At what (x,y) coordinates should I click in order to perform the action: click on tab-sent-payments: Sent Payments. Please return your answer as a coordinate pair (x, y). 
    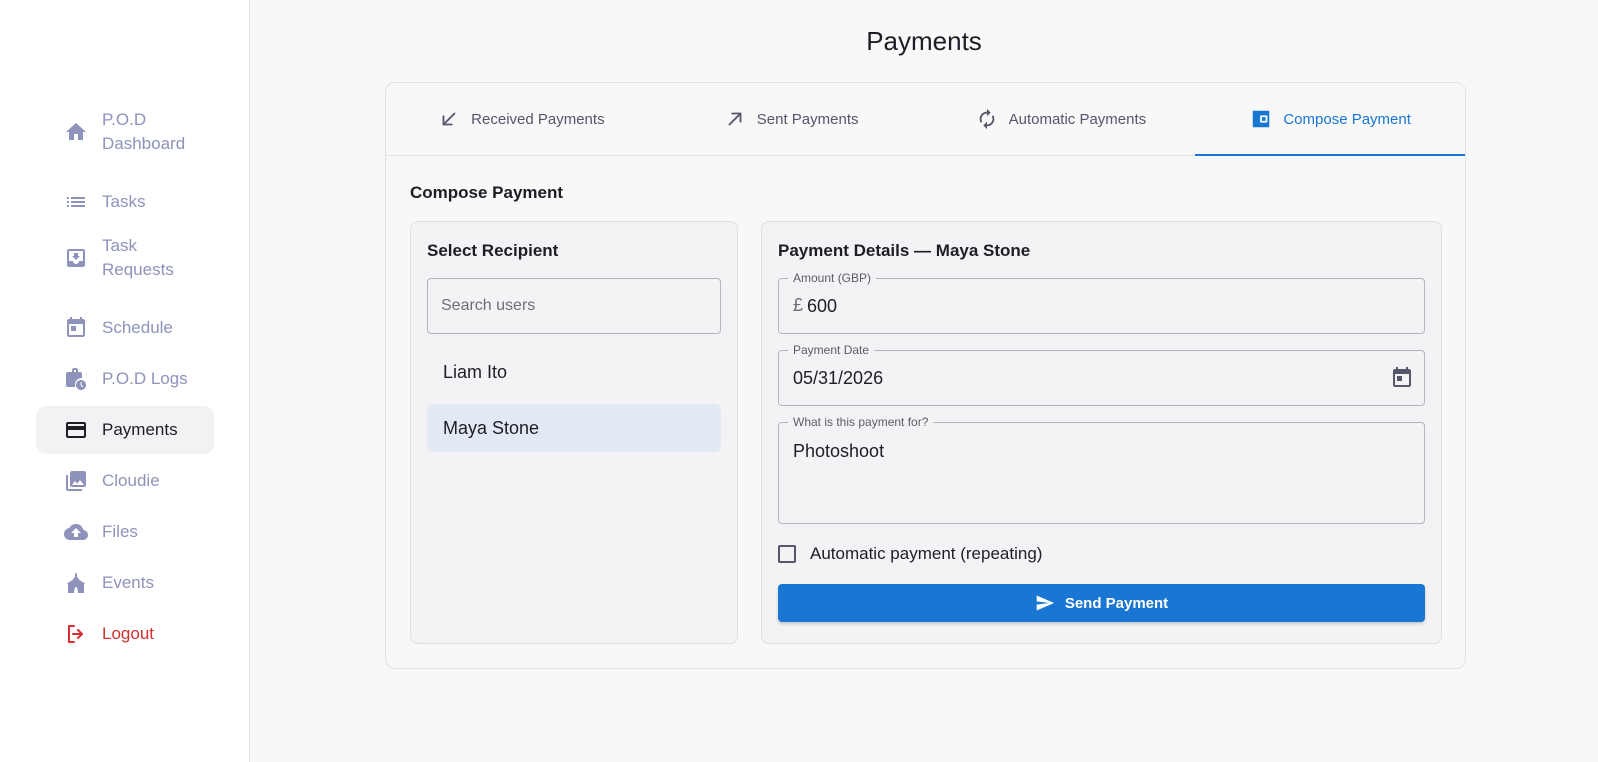
    Looking at the image, I should click on (791, 119).